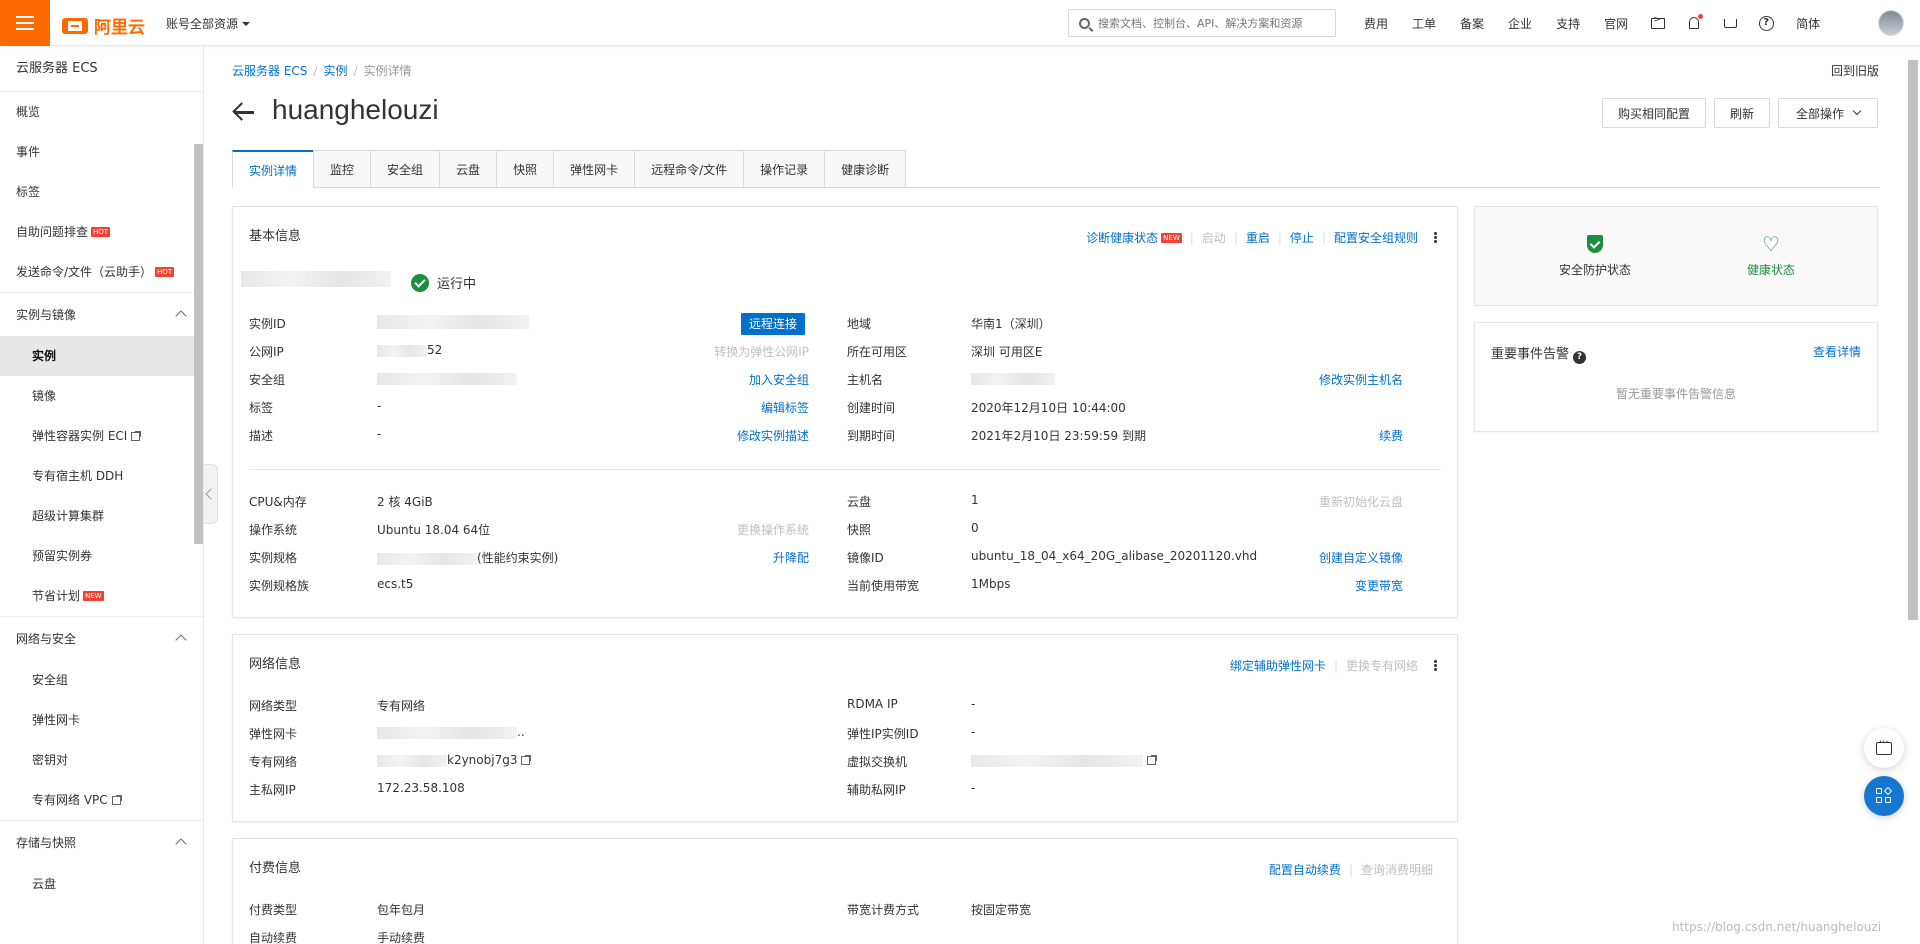  What do you see at coordinates (101, 884) in the screenshot?
I see `sidebar-item-disks: 云盘` at bounding box center [101, 884].